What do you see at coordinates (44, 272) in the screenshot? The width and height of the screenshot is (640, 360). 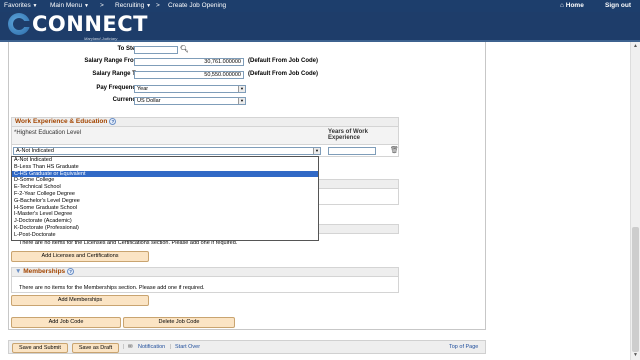 I see `memberships-title: Memberships` at bounding box center [44, 272].